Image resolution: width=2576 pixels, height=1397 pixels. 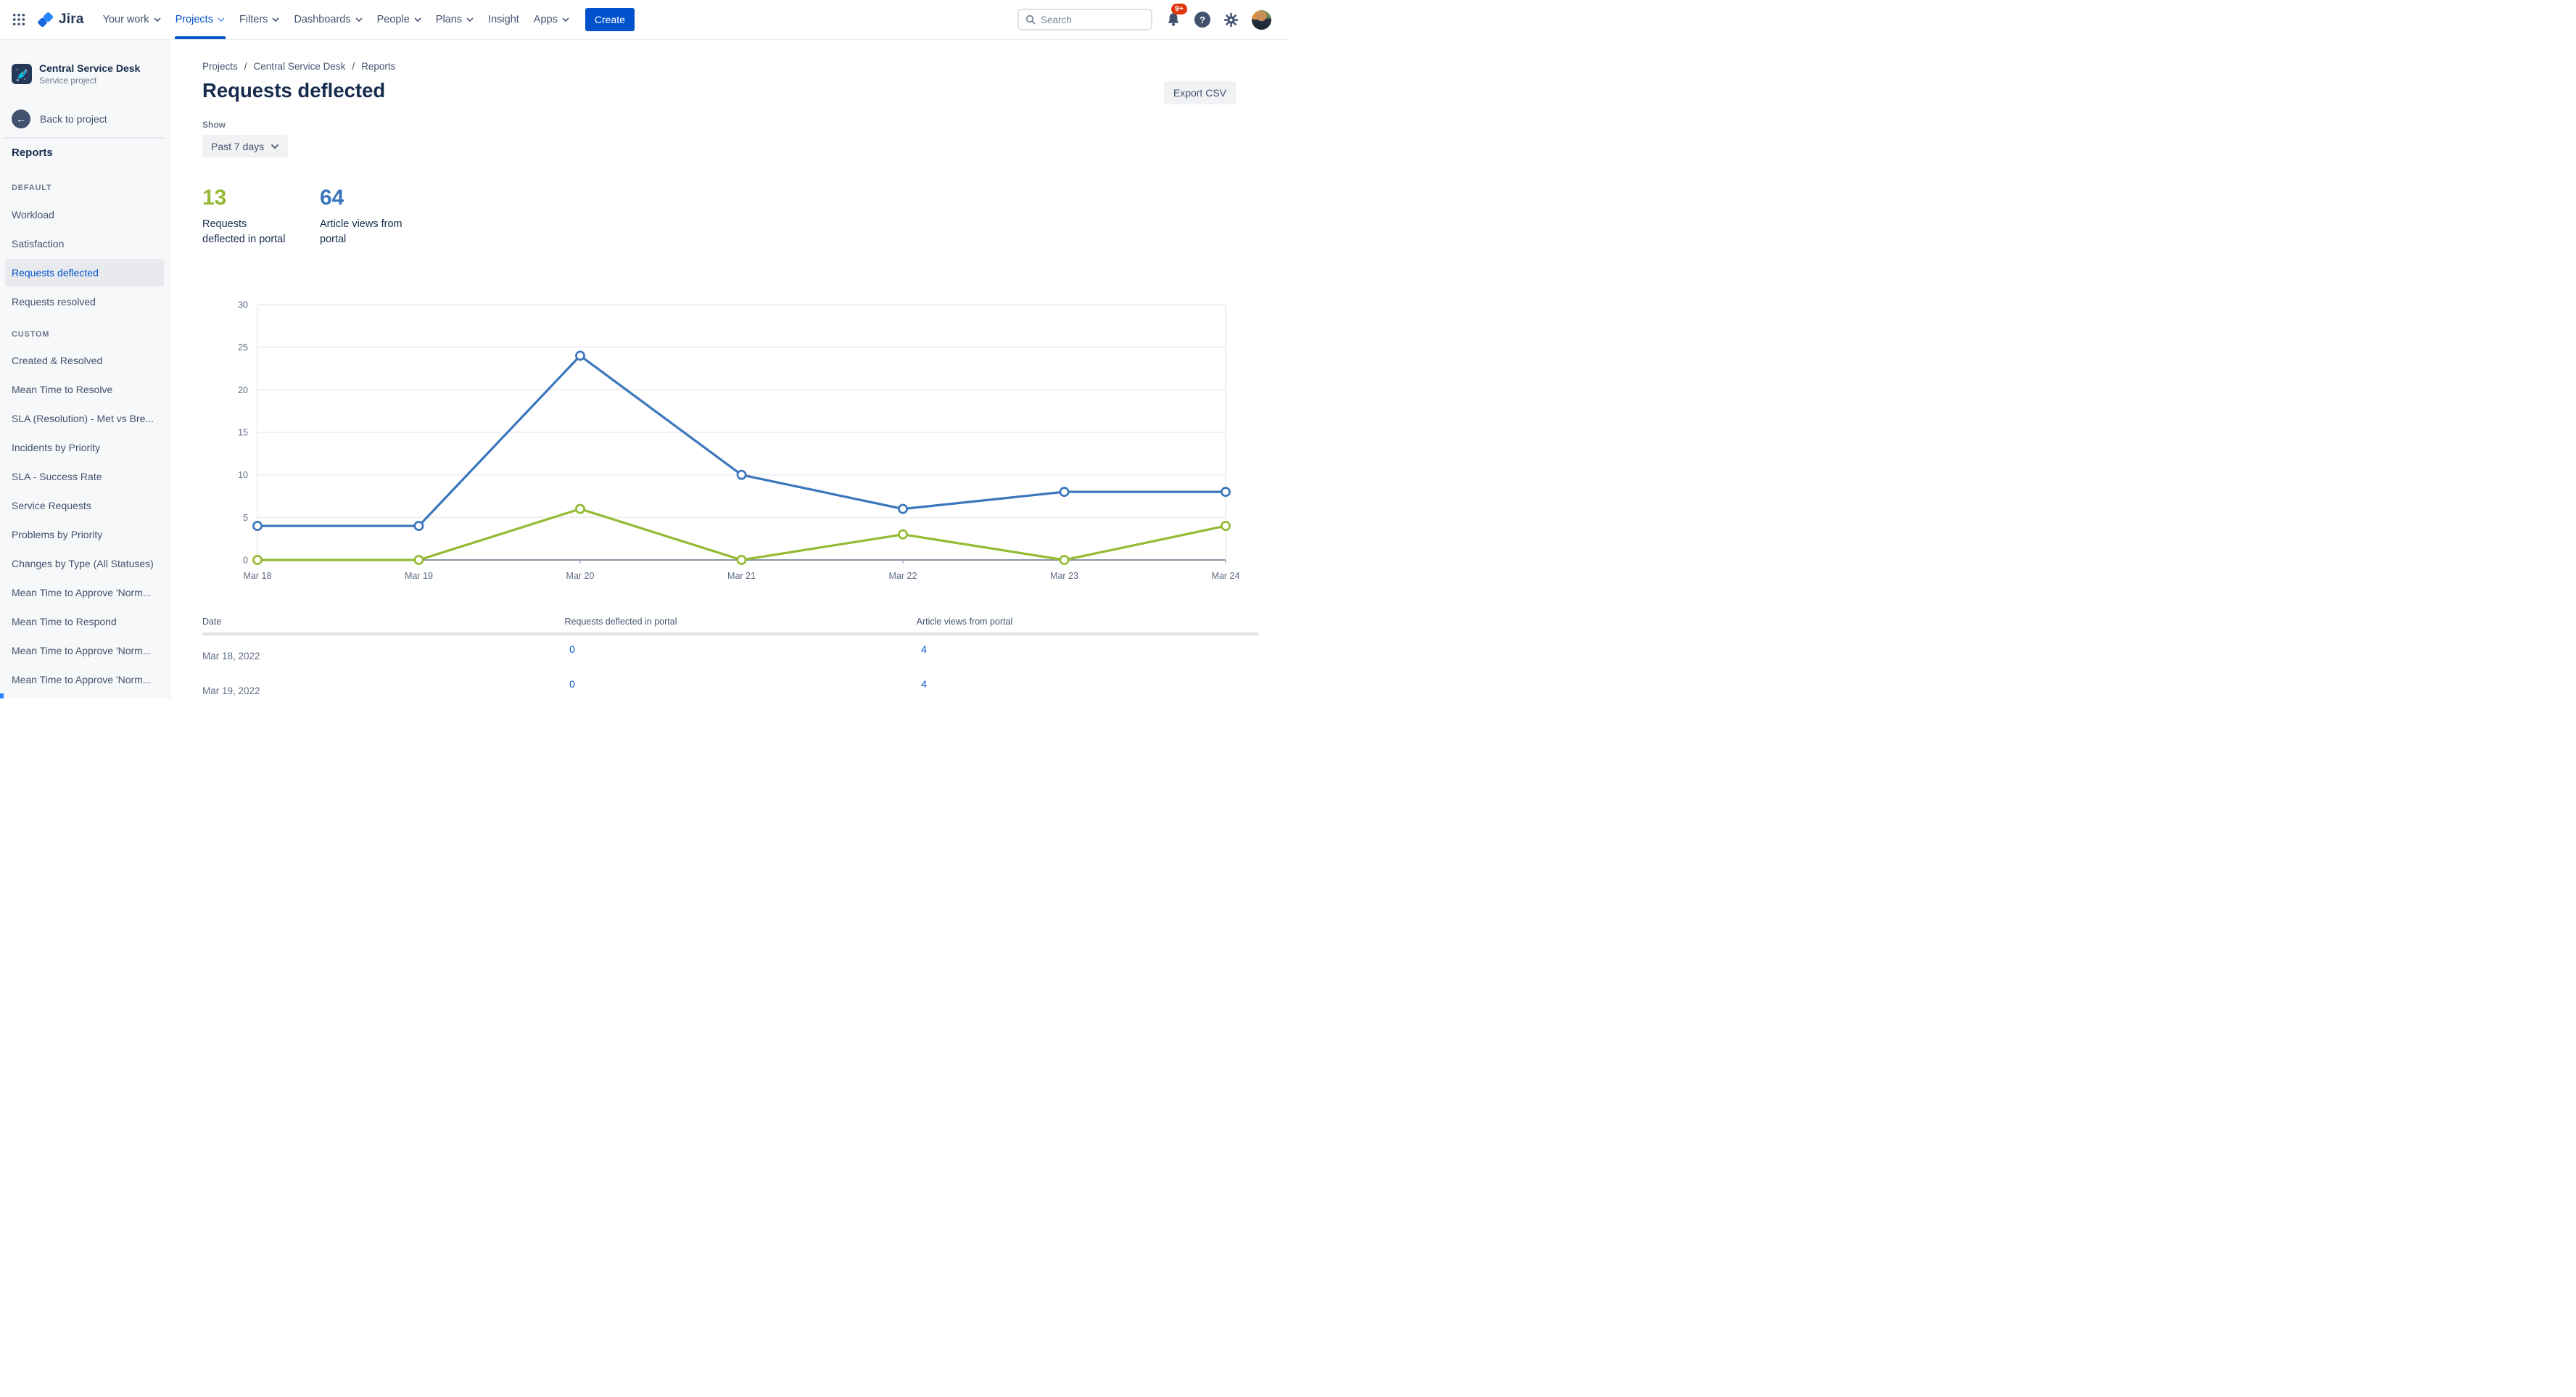 I want to click on page-title: Requests deflected, so click(x=294, y=90).